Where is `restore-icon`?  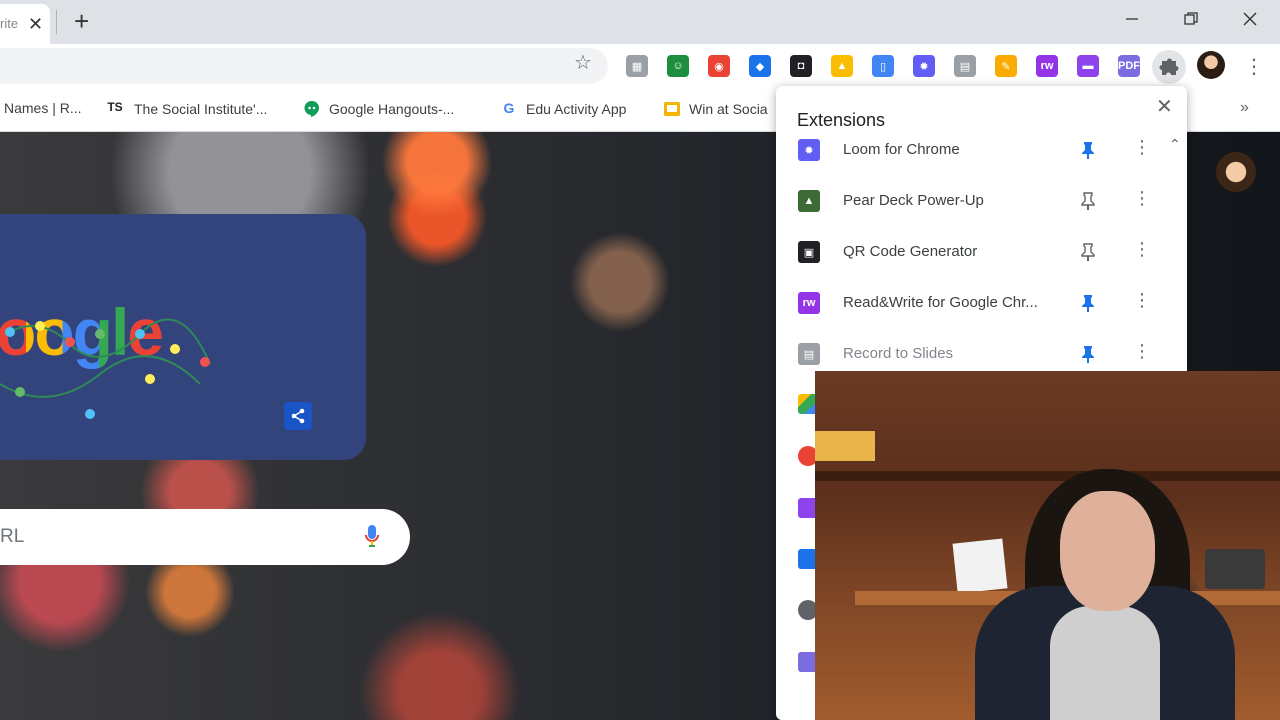 restore-icon is located at coordinates (1191, 18).